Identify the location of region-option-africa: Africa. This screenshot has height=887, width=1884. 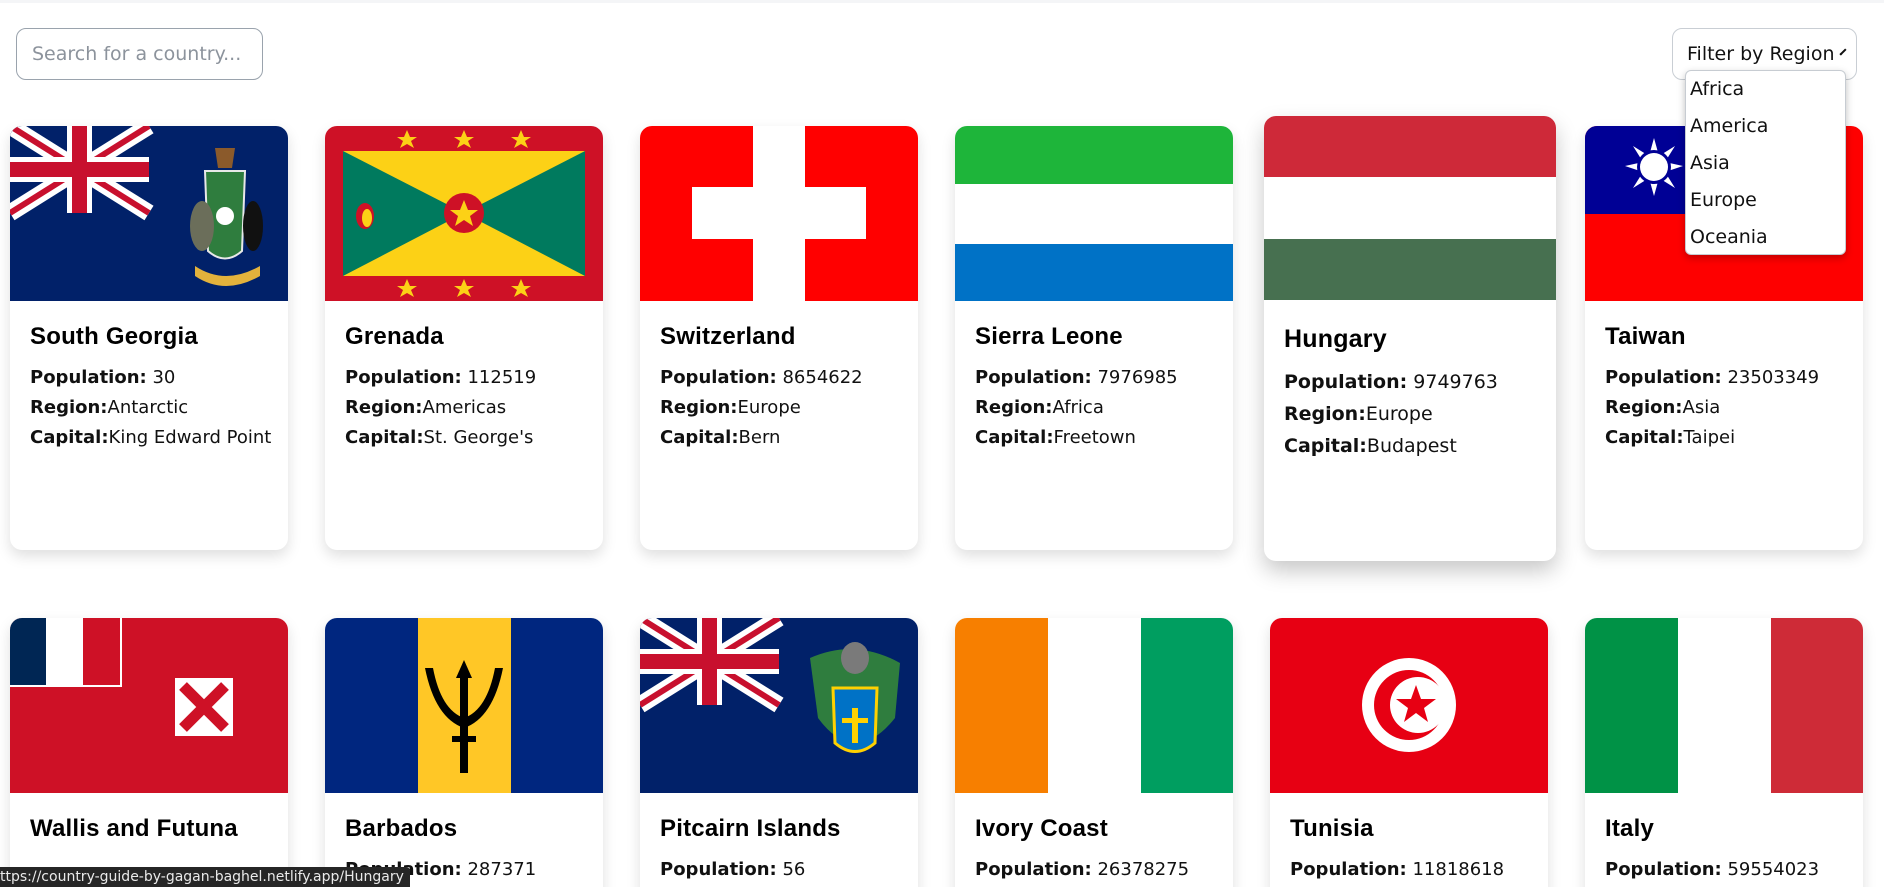
(1765, 94).